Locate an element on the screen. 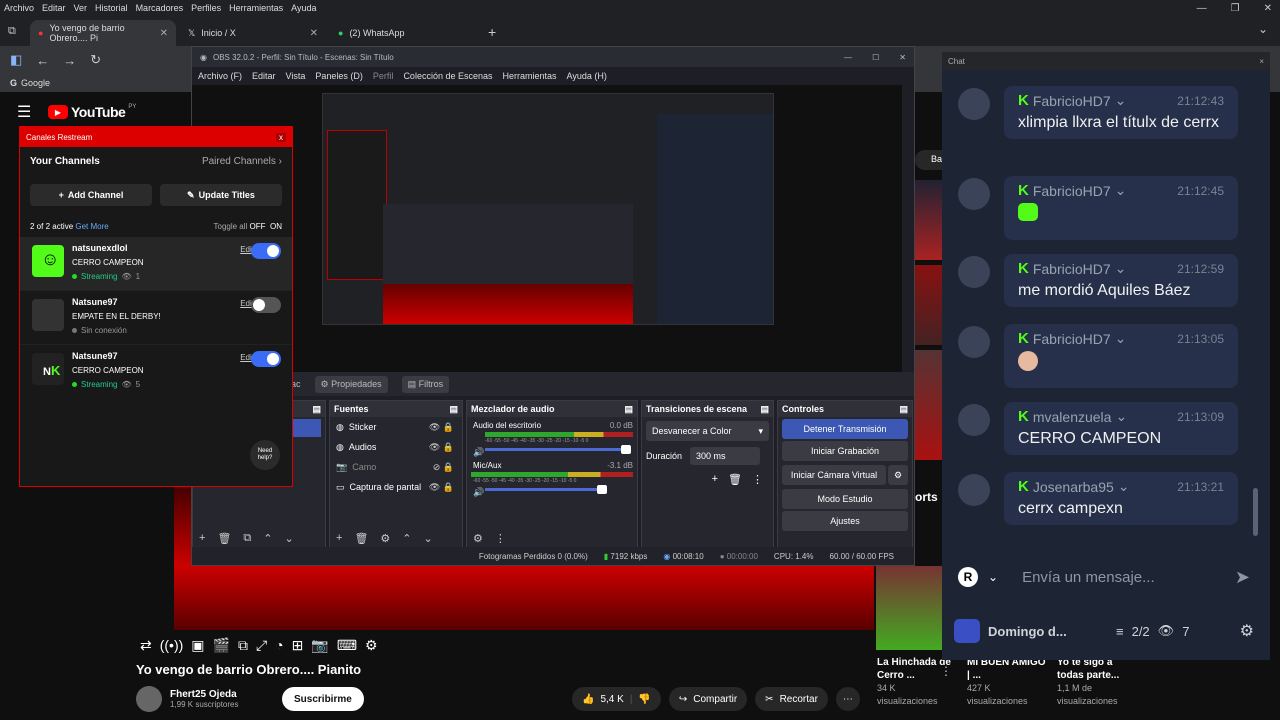  send-icon: ➤ is located at coordinates (1242, 577).